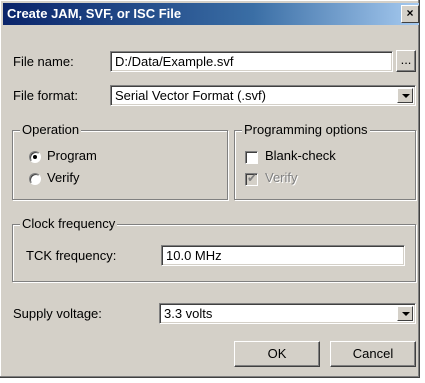  I want to click on close-button: ×, so click(410, 14).